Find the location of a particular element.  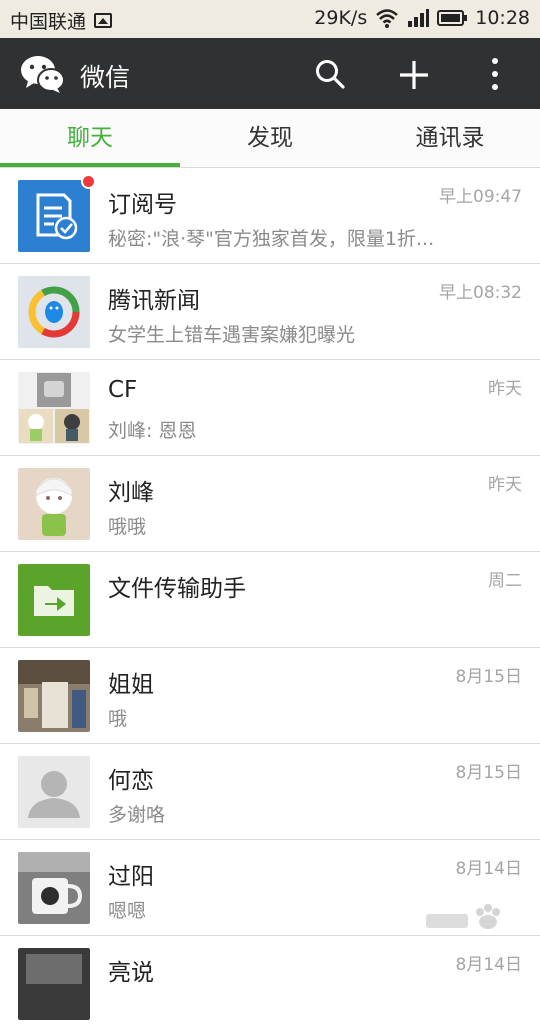

wifi-icon is located at coordinates (387, 18).